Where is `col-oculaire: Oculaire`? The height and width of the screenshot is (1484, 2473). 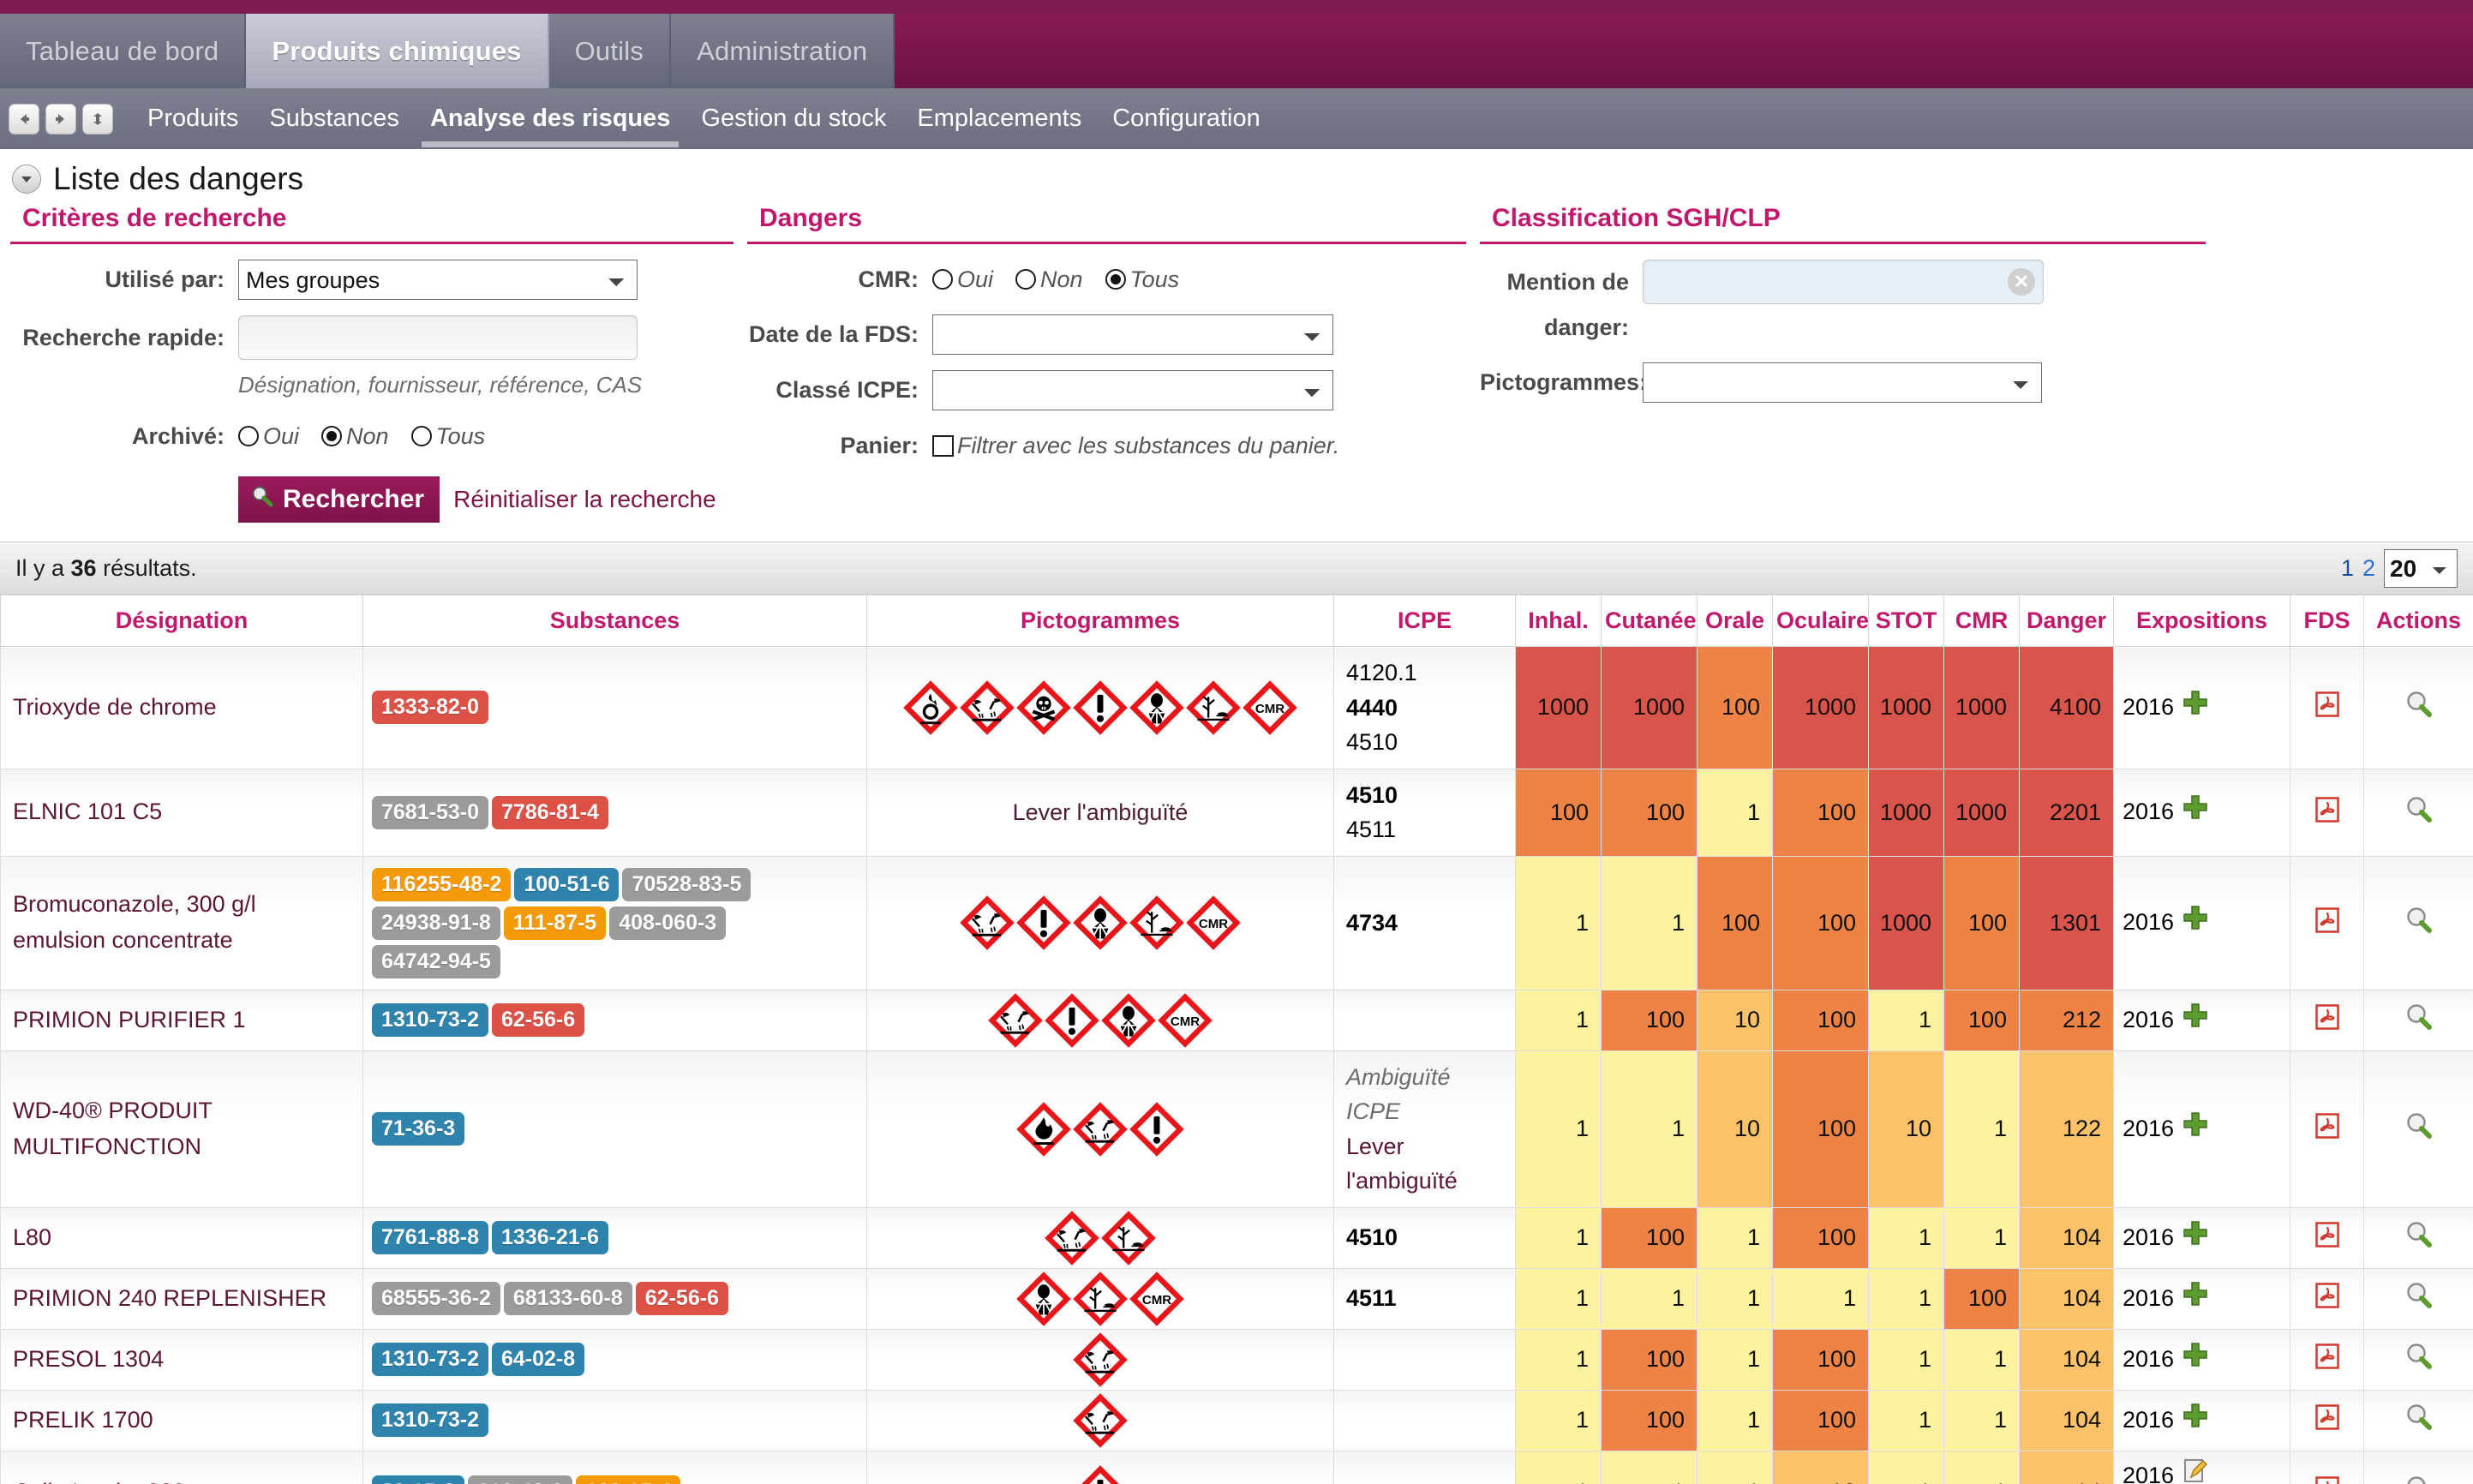 col-oculaire: Oculaire is located at coordinates (1821, 621).